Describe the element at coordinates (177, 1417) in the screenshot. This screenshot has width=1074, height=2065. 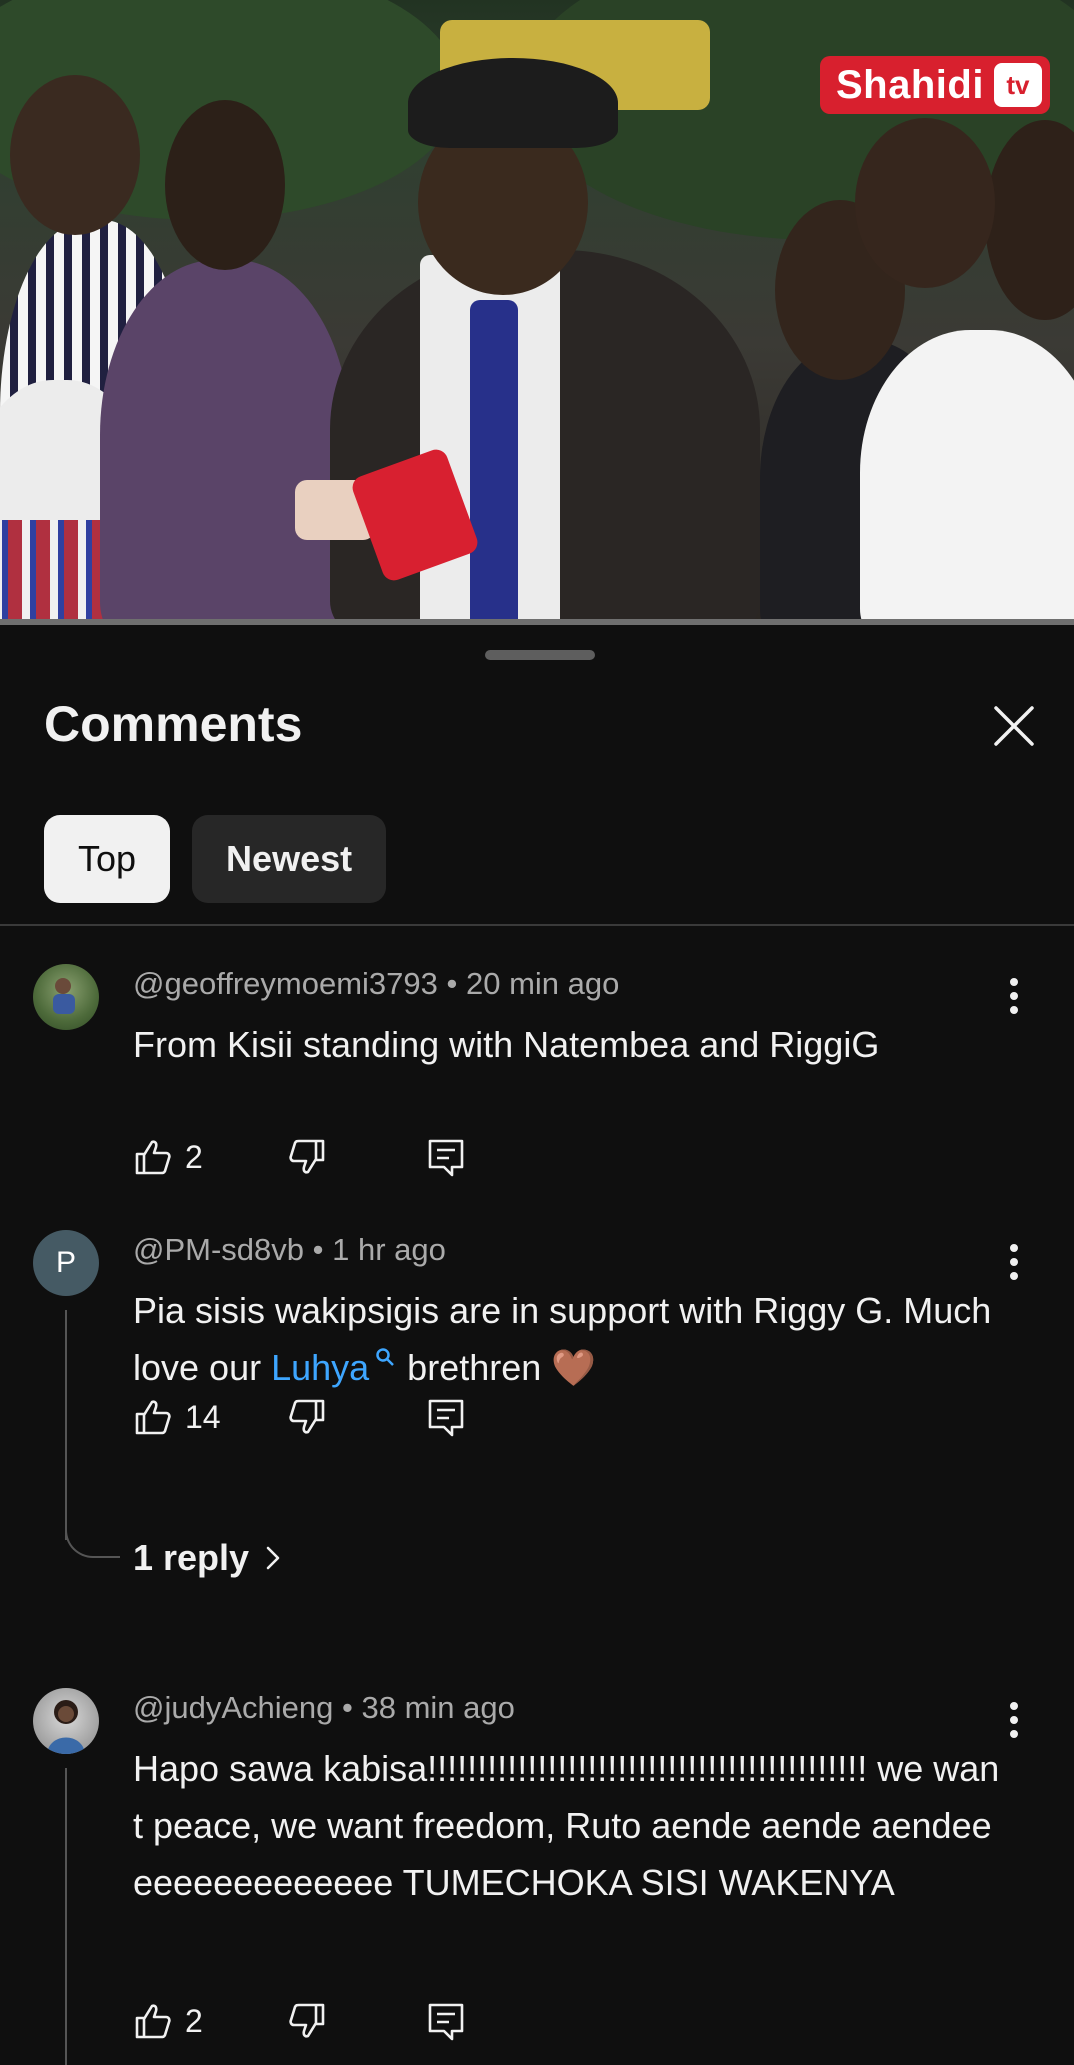
I see `like-button: 14` at that location.